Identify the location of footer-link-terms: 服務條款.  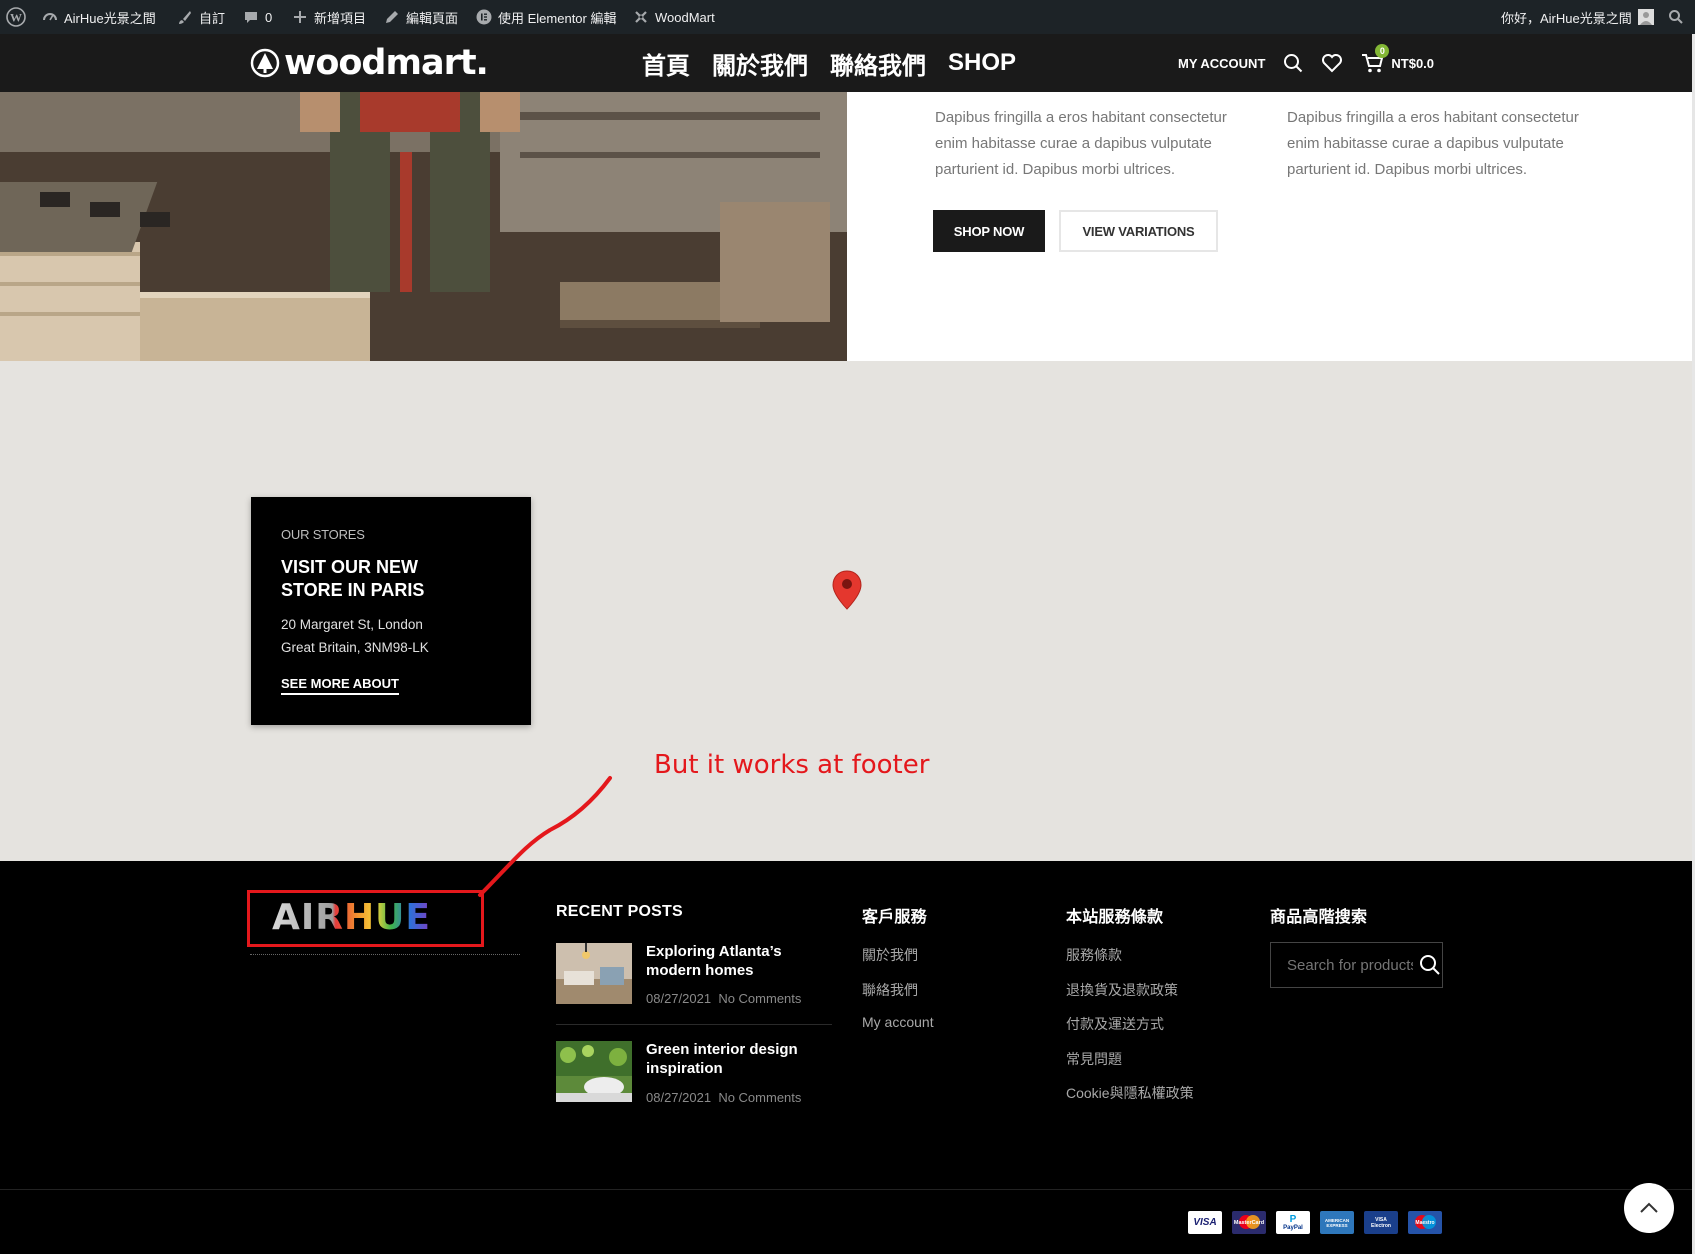
(1094, 955).